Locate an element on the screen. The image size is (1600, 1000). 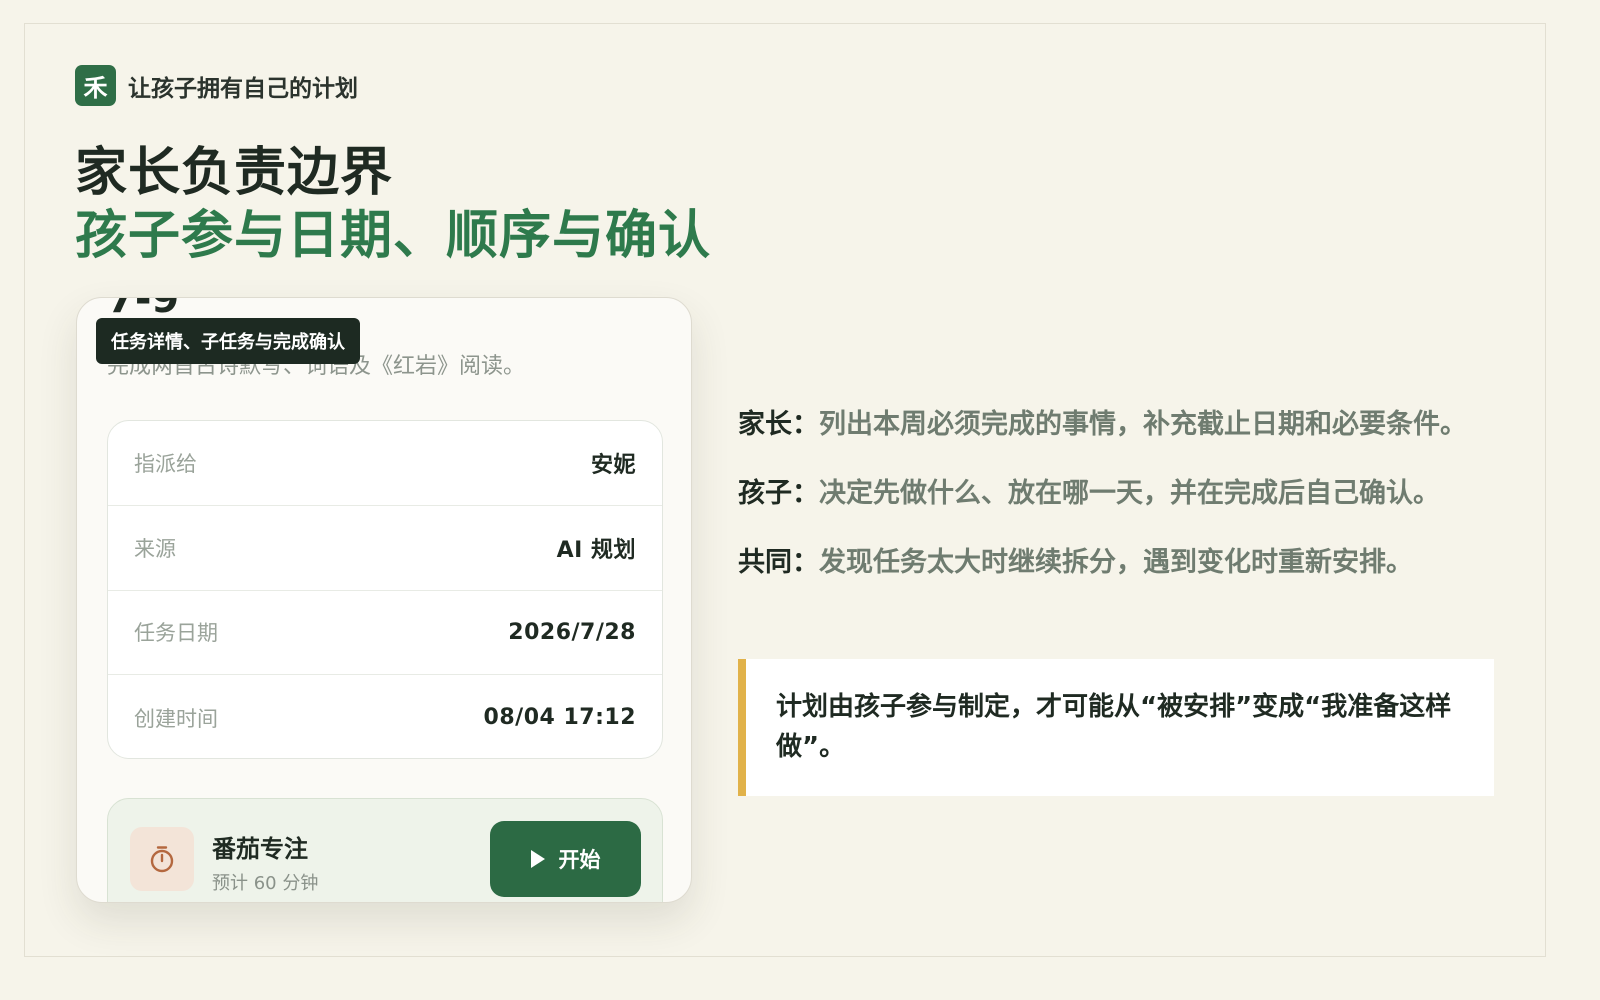
quote-callout: 计划由孩子参与制定，才可能从“被安排”变成“我准备这样做”。 is located at coordinates (1116, 727).